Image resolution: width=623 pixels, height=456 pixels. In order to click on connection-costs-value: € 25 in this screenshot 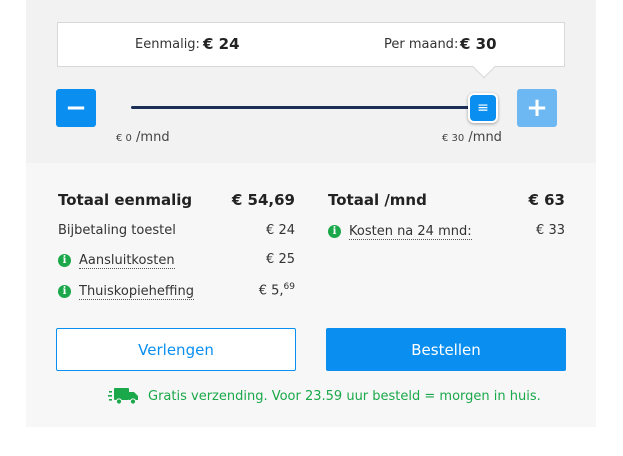, I will do `click(280, 259)`.